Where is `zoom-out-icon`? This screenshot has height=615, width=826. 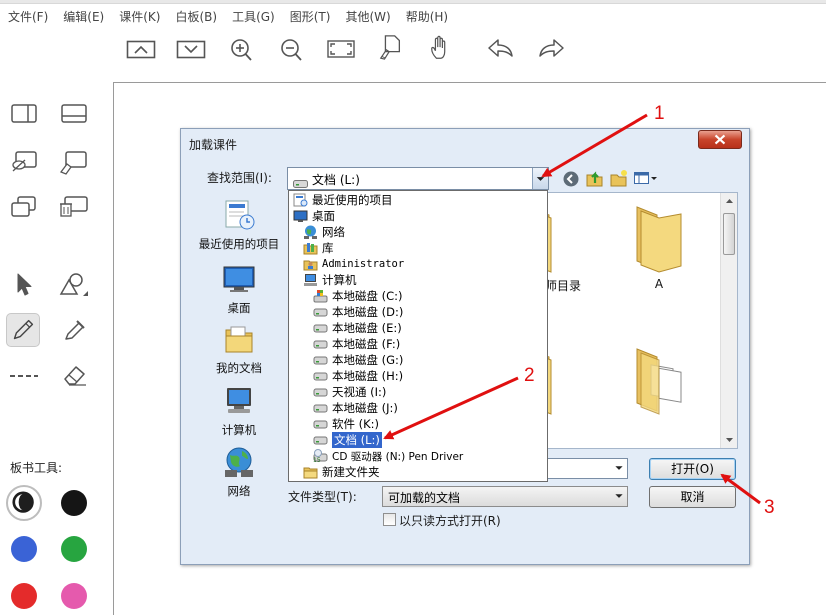
zoom-out-icon is located at coordinates (291, 49).